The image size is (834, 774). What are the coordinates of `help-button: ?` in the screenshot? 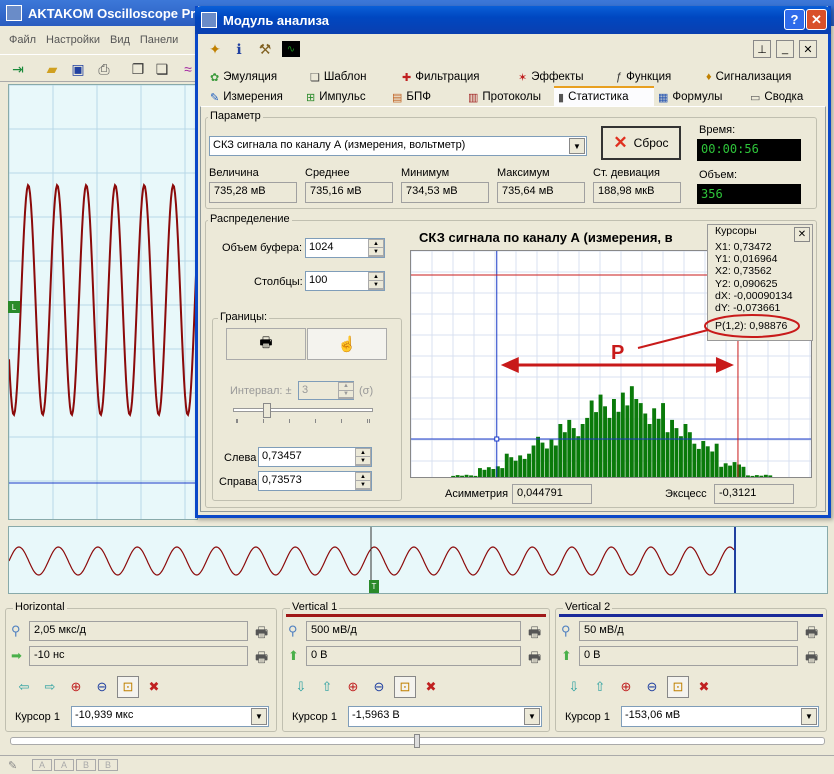 It's located at (794, 19).